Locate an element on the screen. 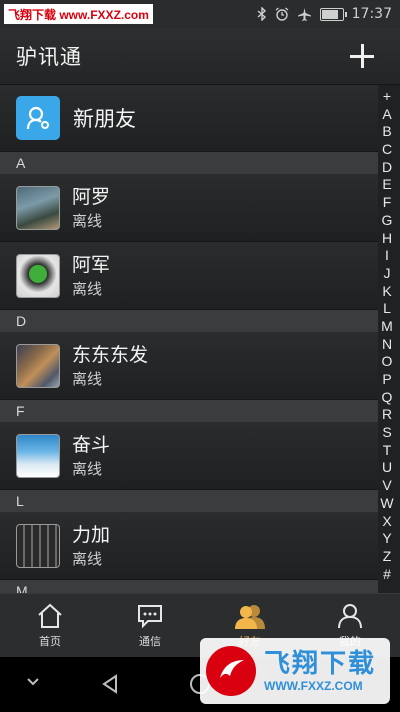  index-letter: R is located at coordinates (387, 415).